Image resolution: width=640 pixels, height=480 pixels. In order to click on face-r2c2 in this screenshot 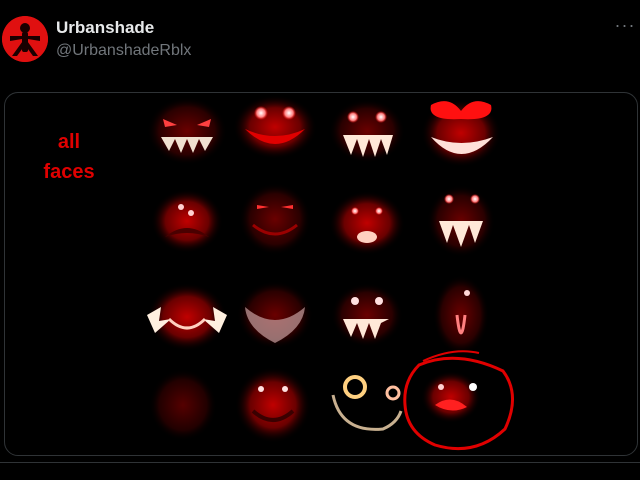, I will do `click(275, 219)`.